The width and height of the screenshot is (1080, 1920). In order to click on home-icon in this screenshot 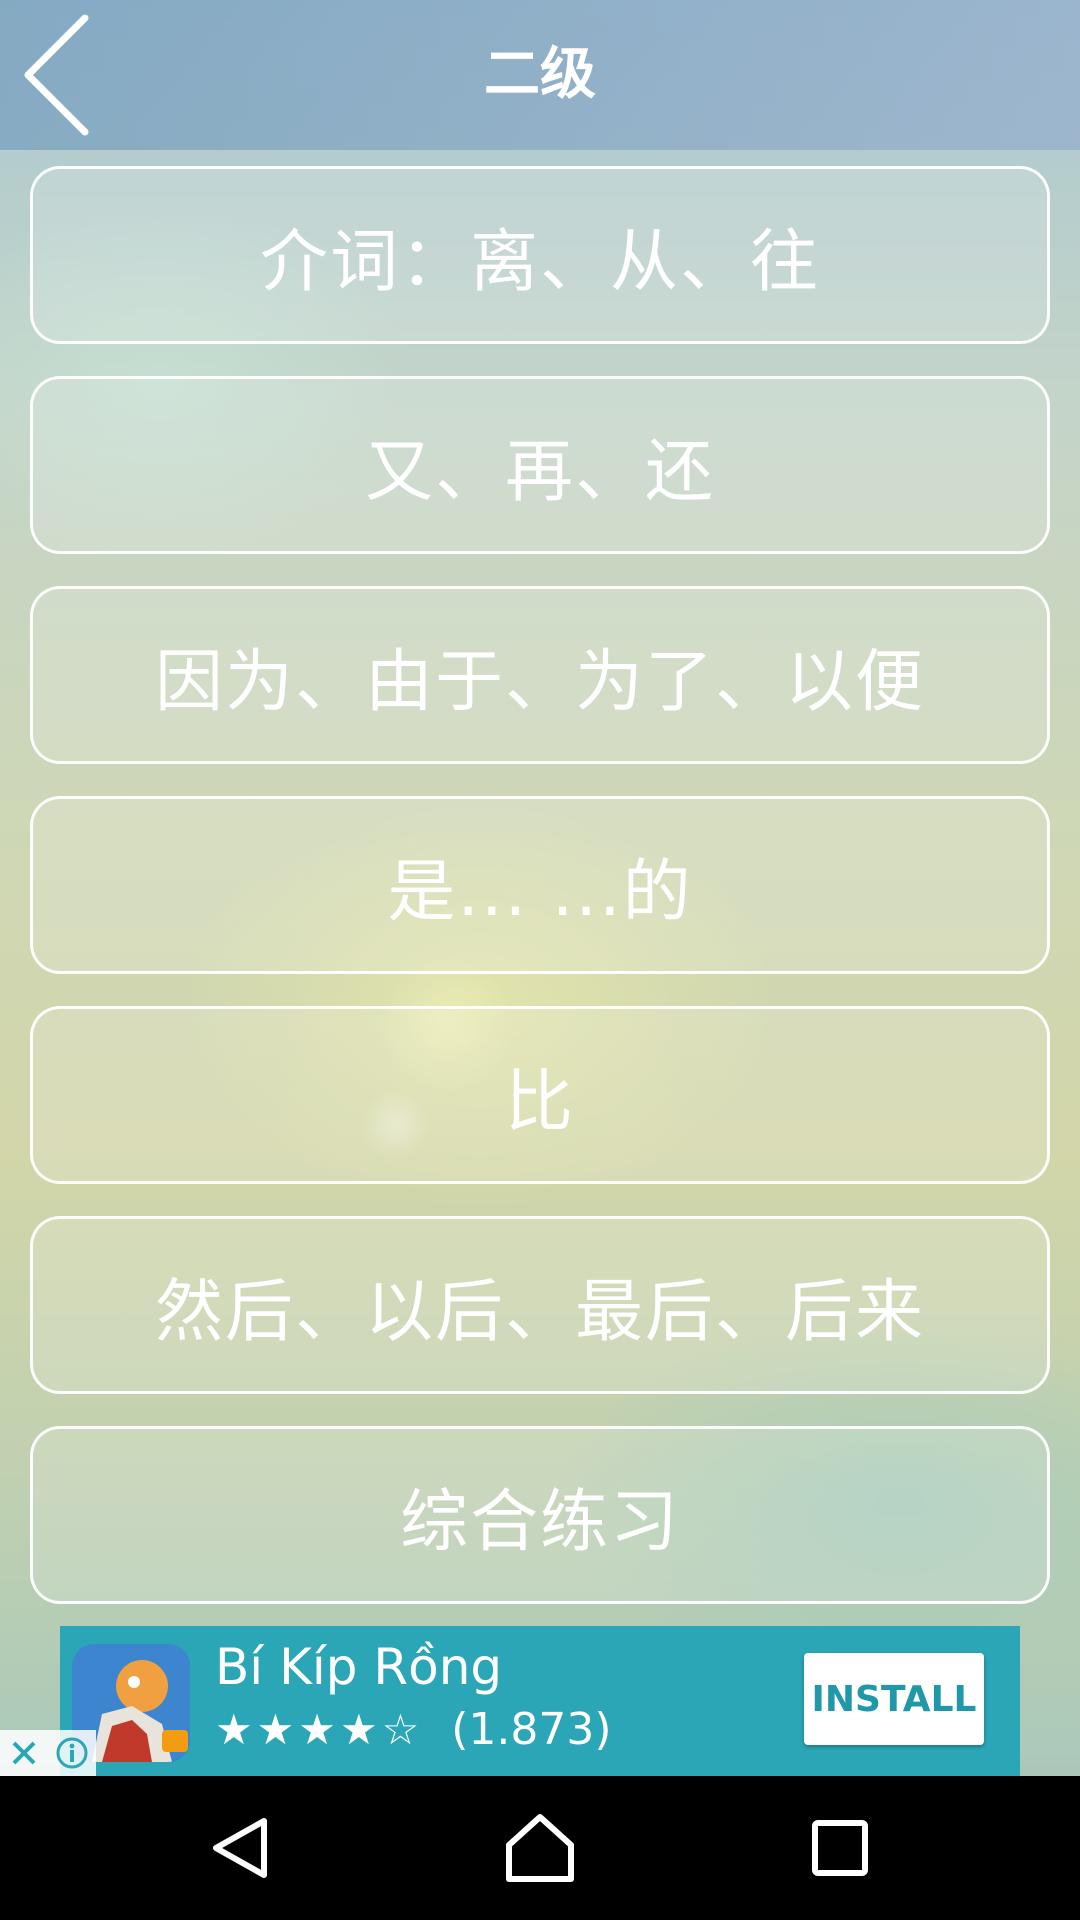, I will do `click(540, 1848)`.